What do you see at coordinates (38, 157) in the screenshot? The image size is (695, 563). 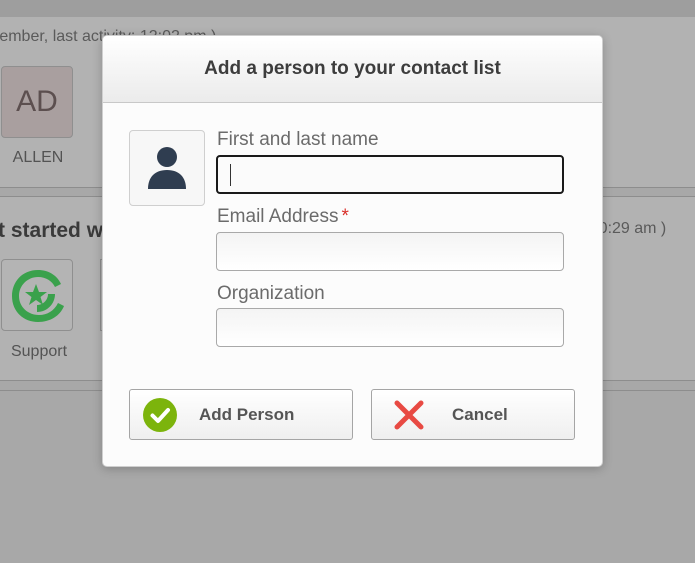 I see `member-name: ALLEN` at bounding box center [38, 157].